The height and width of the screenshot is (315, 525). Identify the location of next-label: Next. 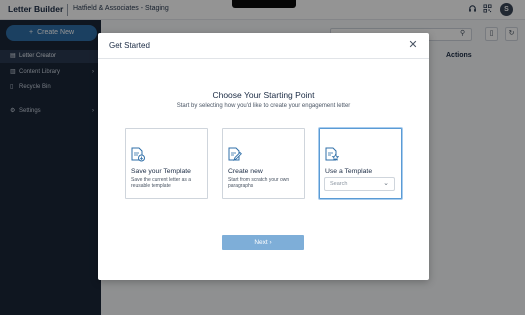
(261, 242).